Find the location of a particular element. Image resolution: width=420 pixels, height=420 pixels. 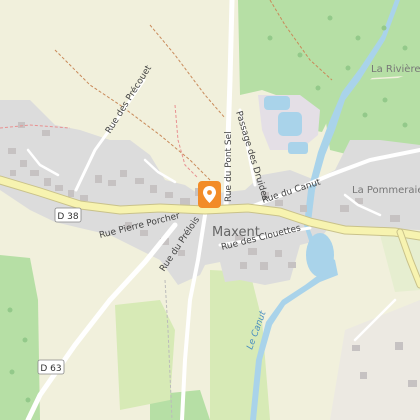

road-ref-d63: D 63 is located at coordinates (50, 369).